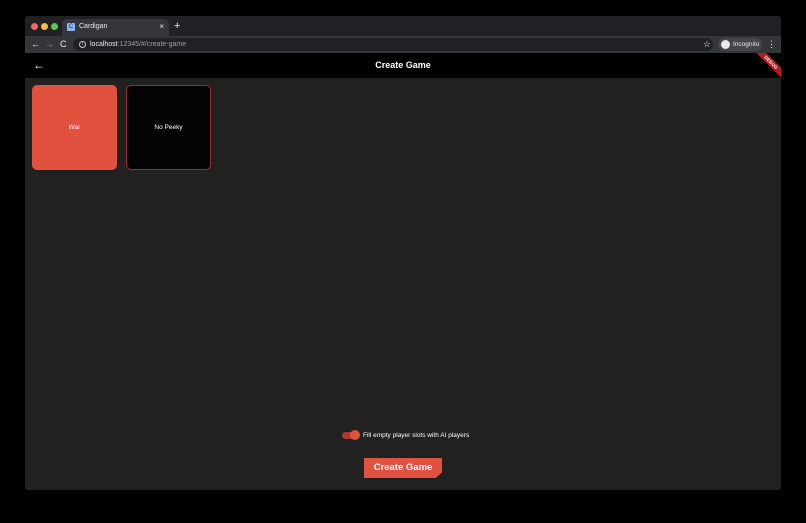 The image size is (806, 523). Describe the element at coordinates (93, 26) in the screenshot. I see `tab-title: Cardigan` at that location.